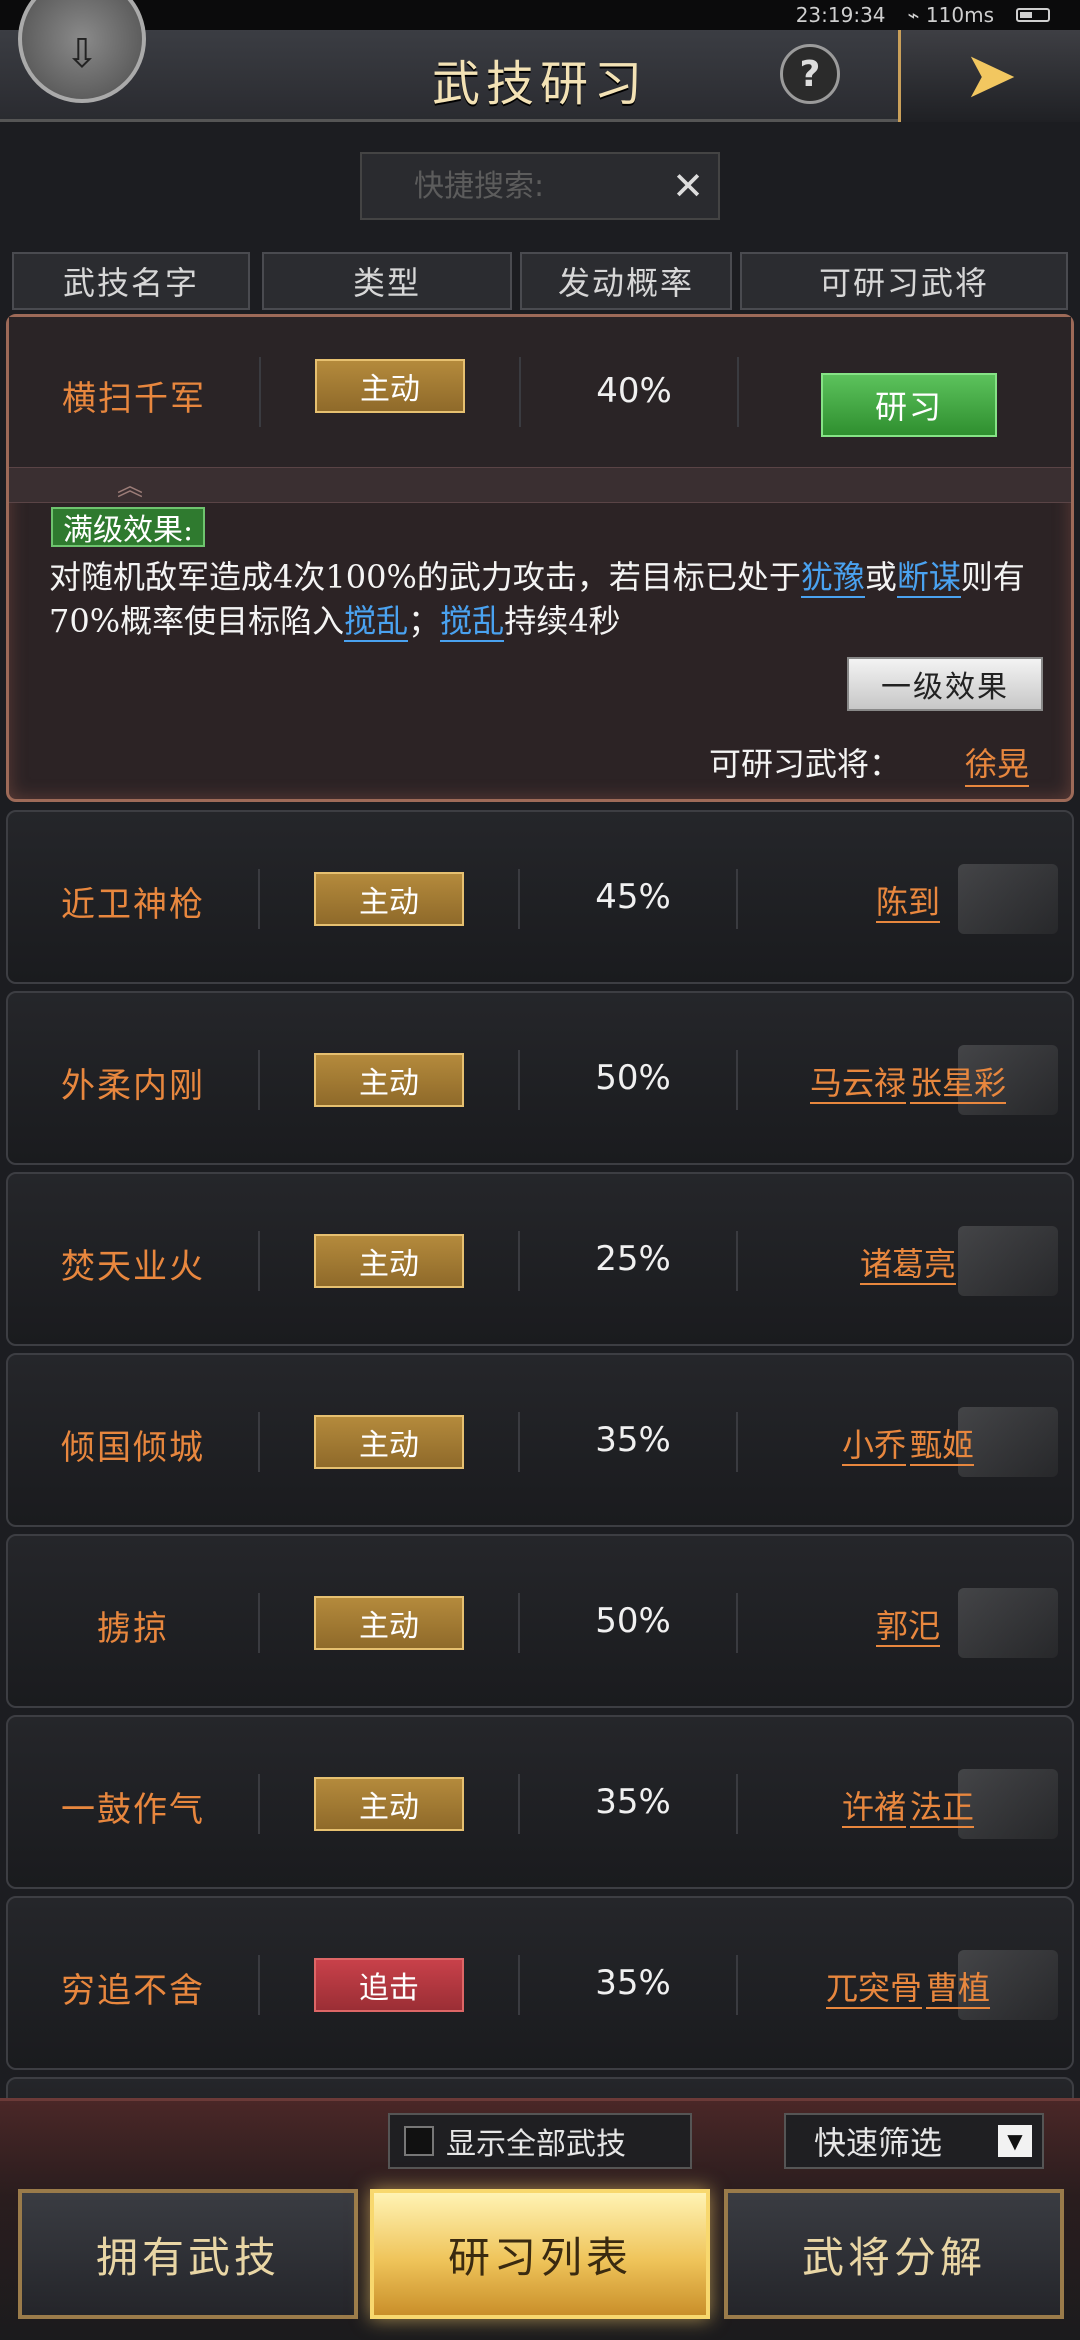 The height and width of the screenshot is (2340, 1080). I want to click on effect-text: 对随机敌军造成4次100%的武力攻击，若目标已处于, so click(425, 577).